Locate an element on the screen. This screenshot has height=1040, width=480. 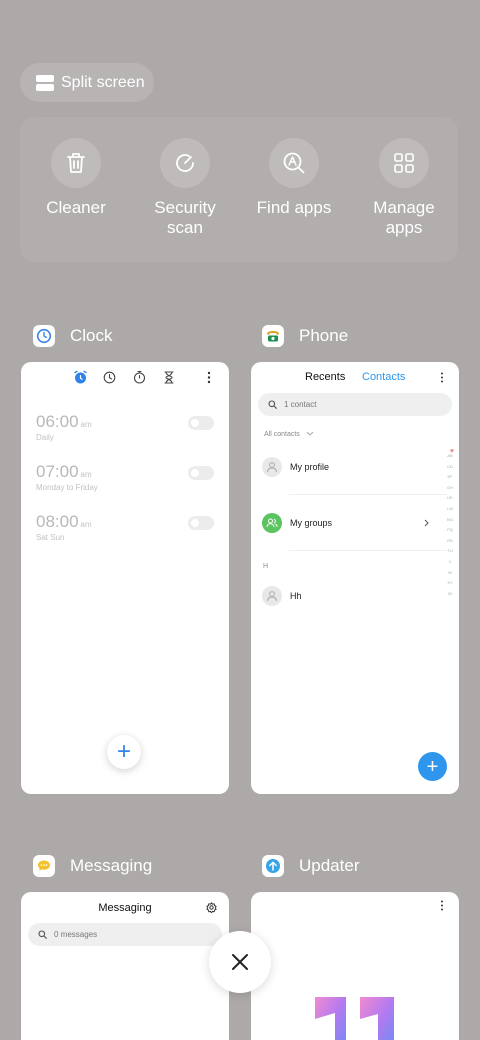
messaging-app-card: Messaging 0 messages is located at coordinates (125, 966).